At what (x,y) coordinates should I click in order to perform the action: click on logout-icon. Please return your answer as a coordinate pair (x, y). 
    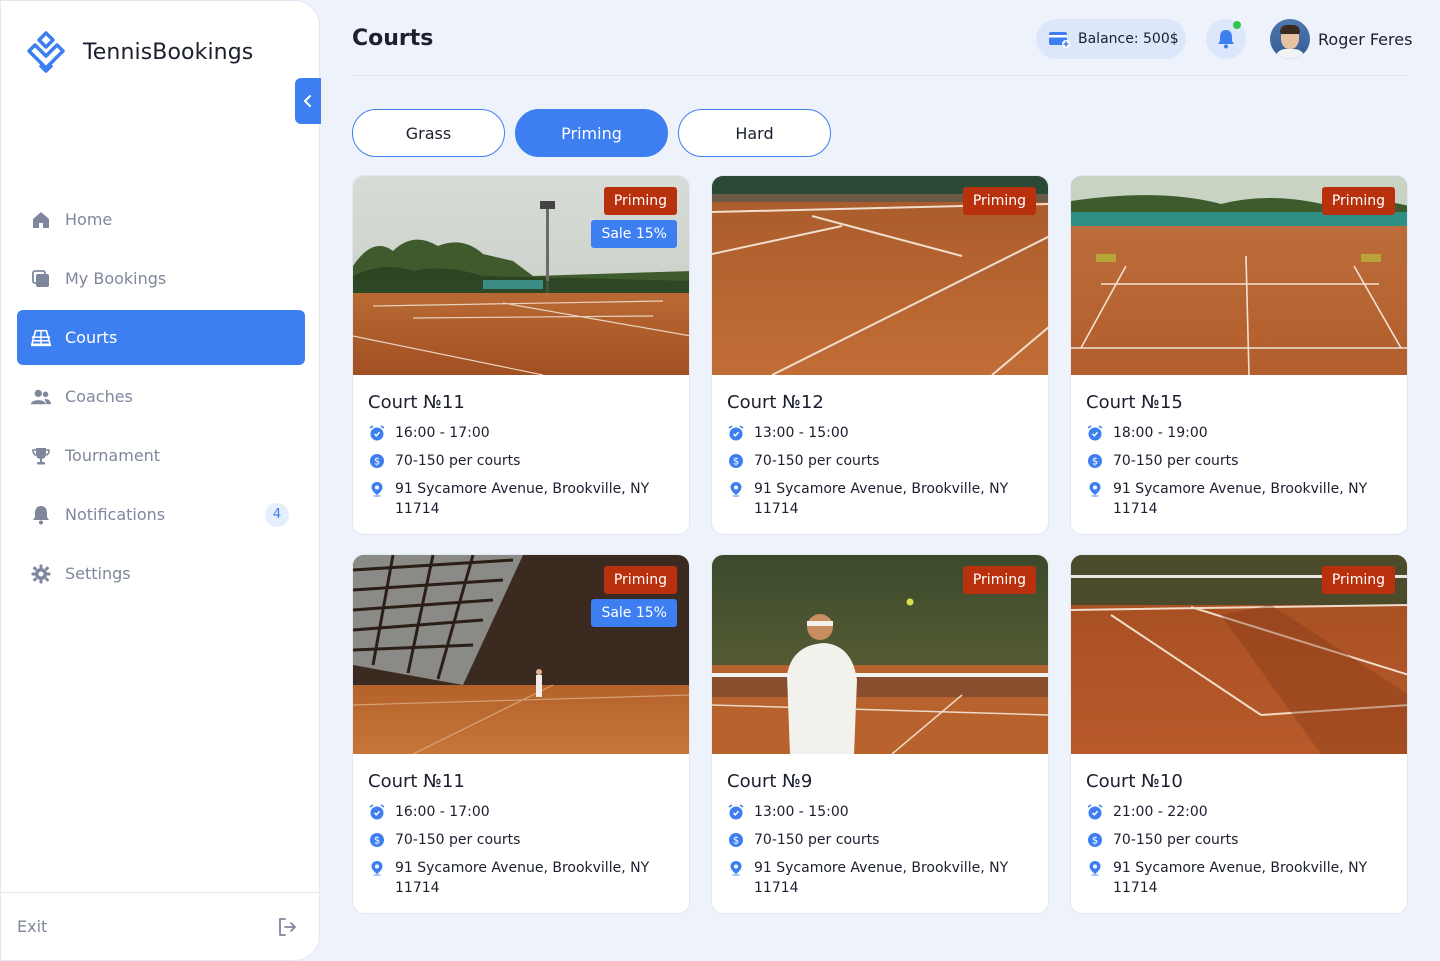
    Looking at the image, I should click on (287, 927).